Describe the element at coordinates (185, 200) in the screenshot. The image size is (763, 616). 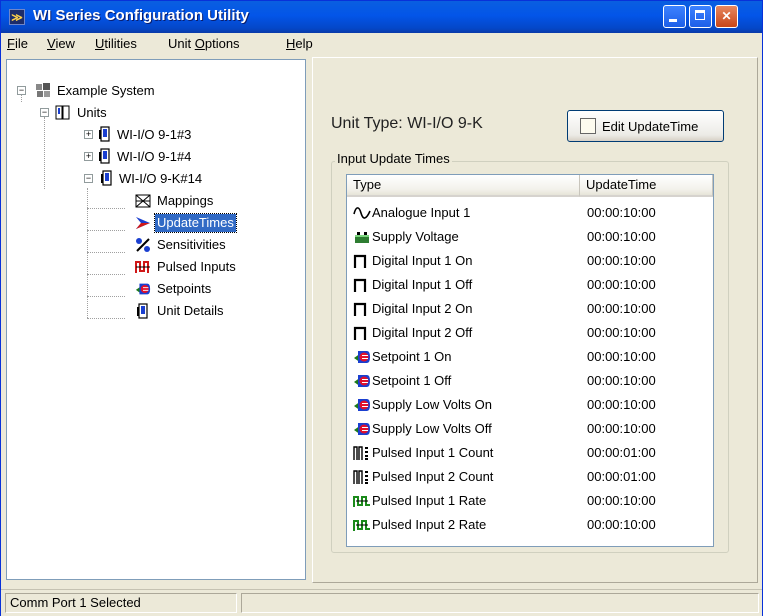
I see `tree-label-mappings: Mappings` at that location.